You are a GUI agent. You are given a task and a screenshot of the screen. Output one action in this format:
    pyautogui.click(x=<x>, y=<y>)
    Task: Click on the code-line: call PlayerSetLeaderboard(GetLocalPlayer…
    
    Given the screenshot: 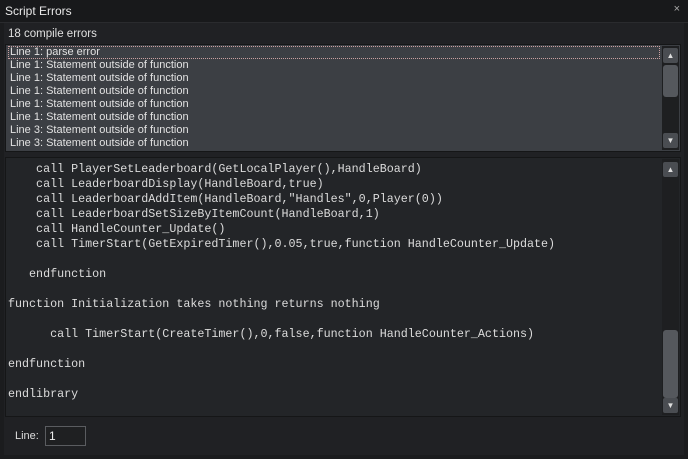 What is the action you would take?
    pyautogui.click(x=215, y=169)
    